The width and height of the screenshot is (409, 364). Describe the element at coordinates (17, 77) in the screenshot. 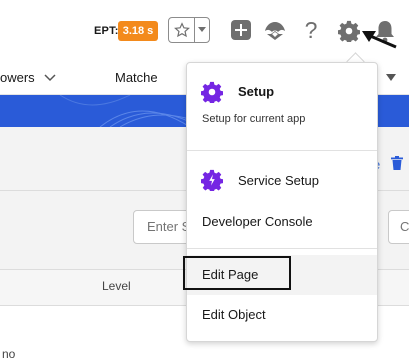

I see `nav-tab-label: owers` at that location.